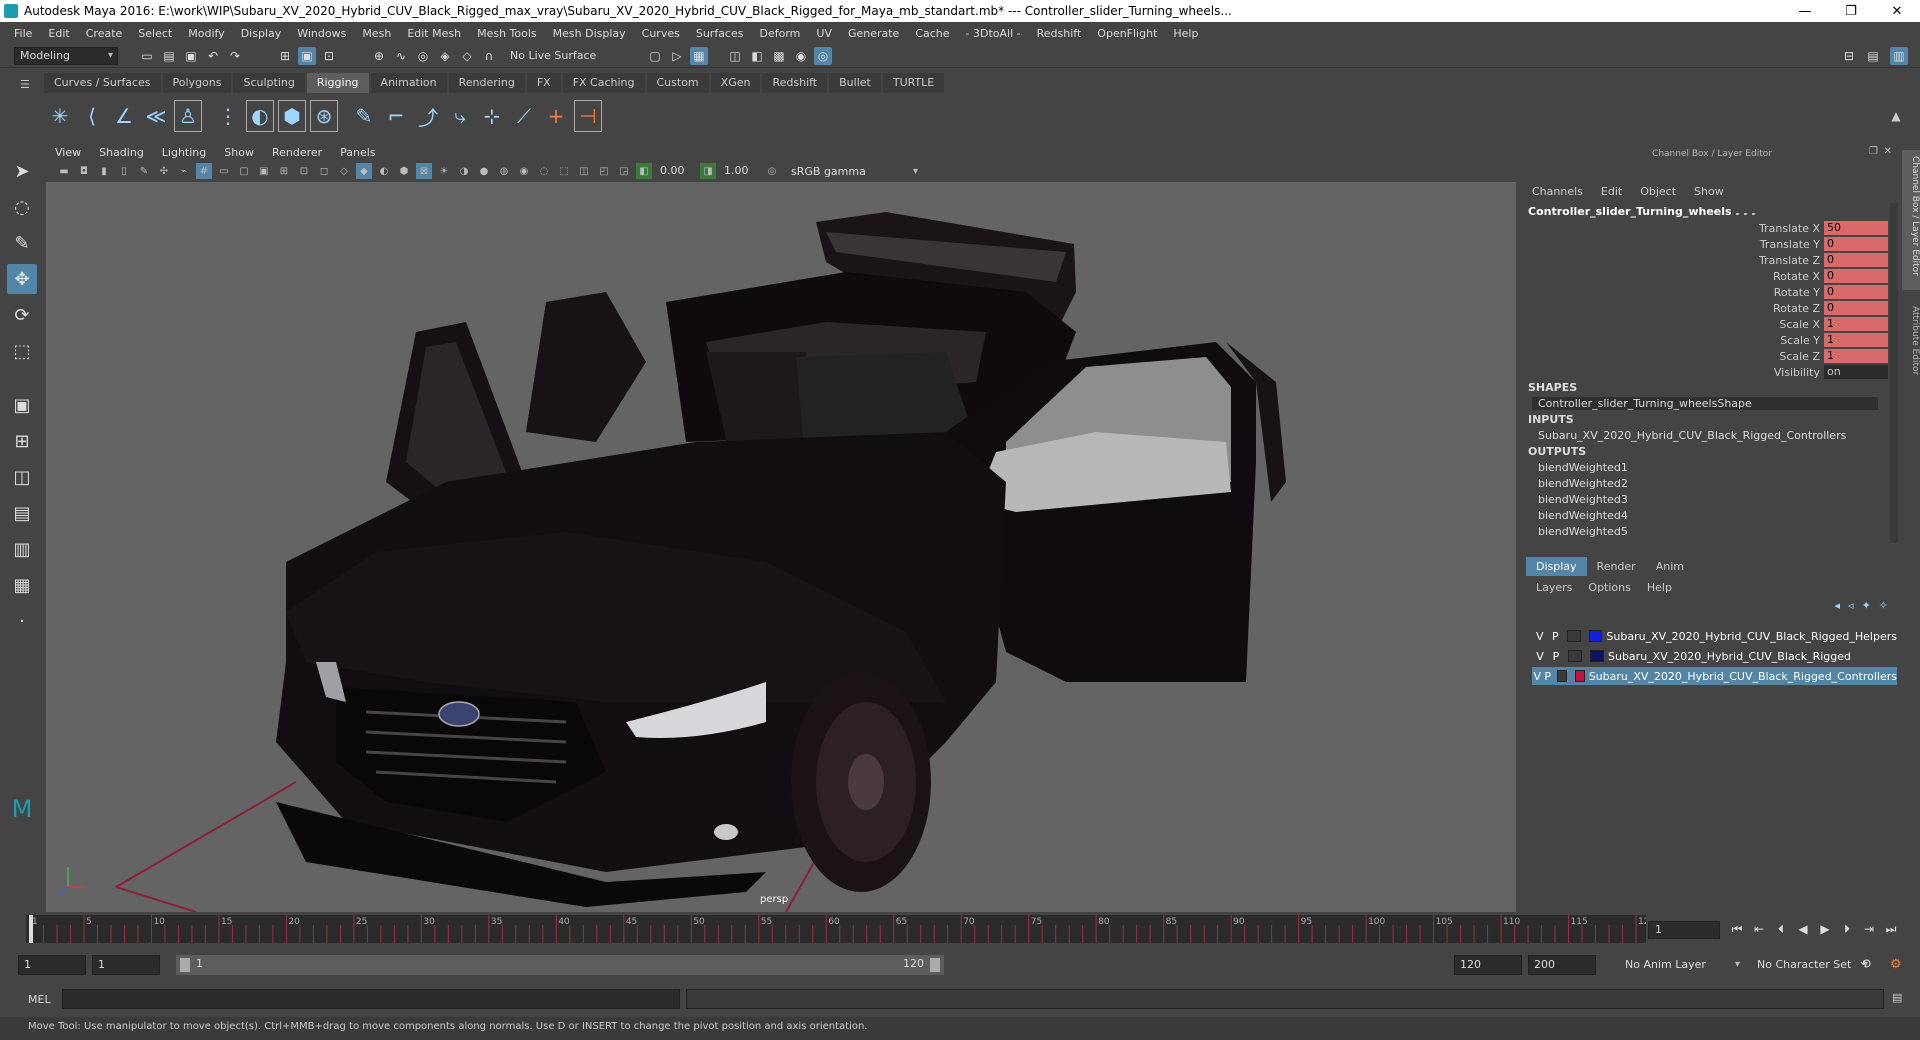 This screenshot has width=1920, height=1040. Describe the element at coordinates (1611, 191) in the screenshot. I see `cb-menu-edit: Edit` at that location.